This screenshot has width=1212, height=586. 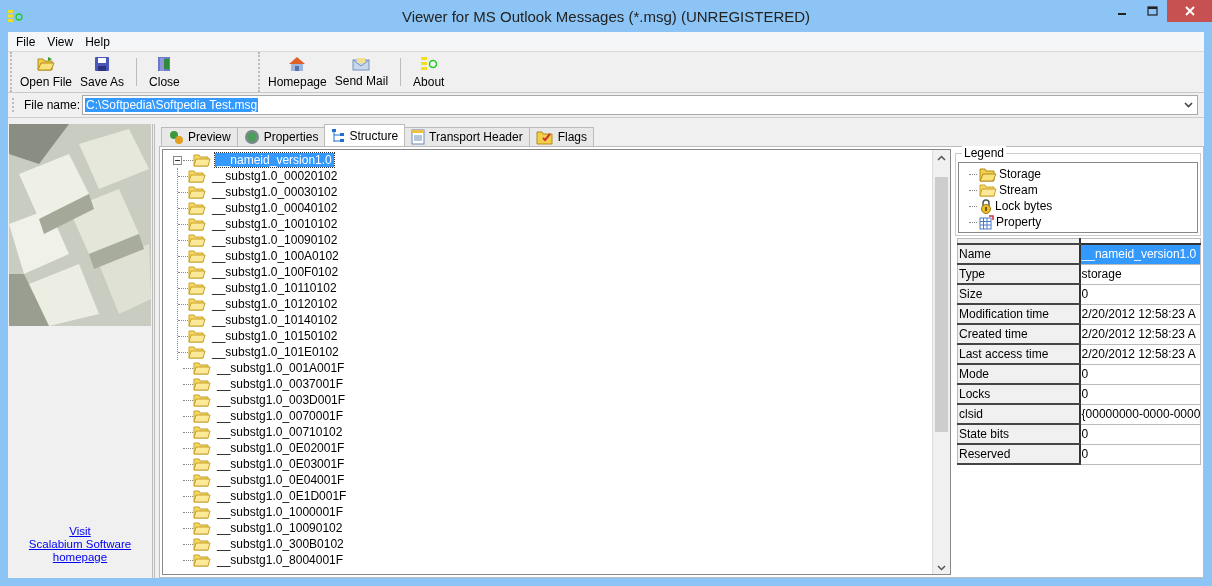 What do you see at coordinates (80, 544) in the screenshot?
I see `homepage-link: Scalabium Software` at bounding box center [80, 544].